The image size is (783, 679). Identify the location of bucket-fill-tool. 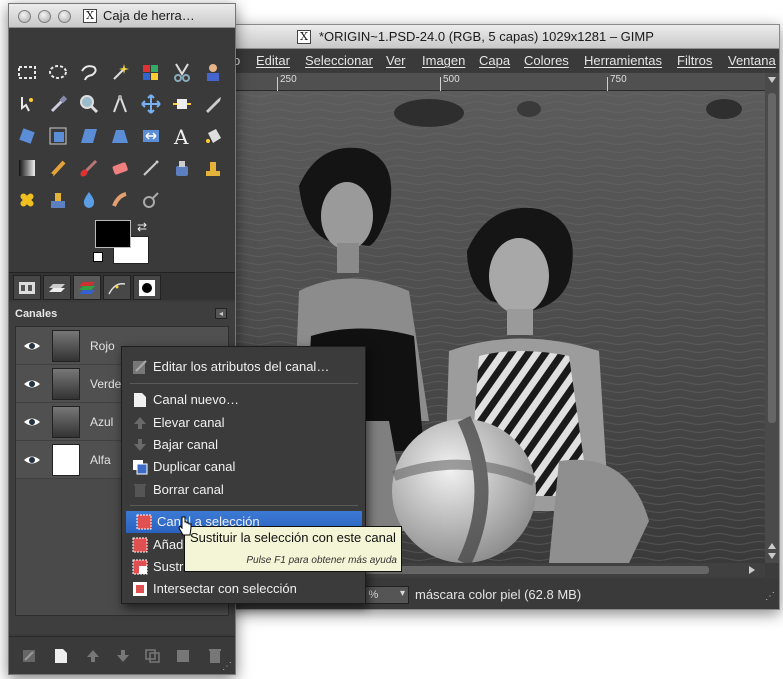
(213, 136).